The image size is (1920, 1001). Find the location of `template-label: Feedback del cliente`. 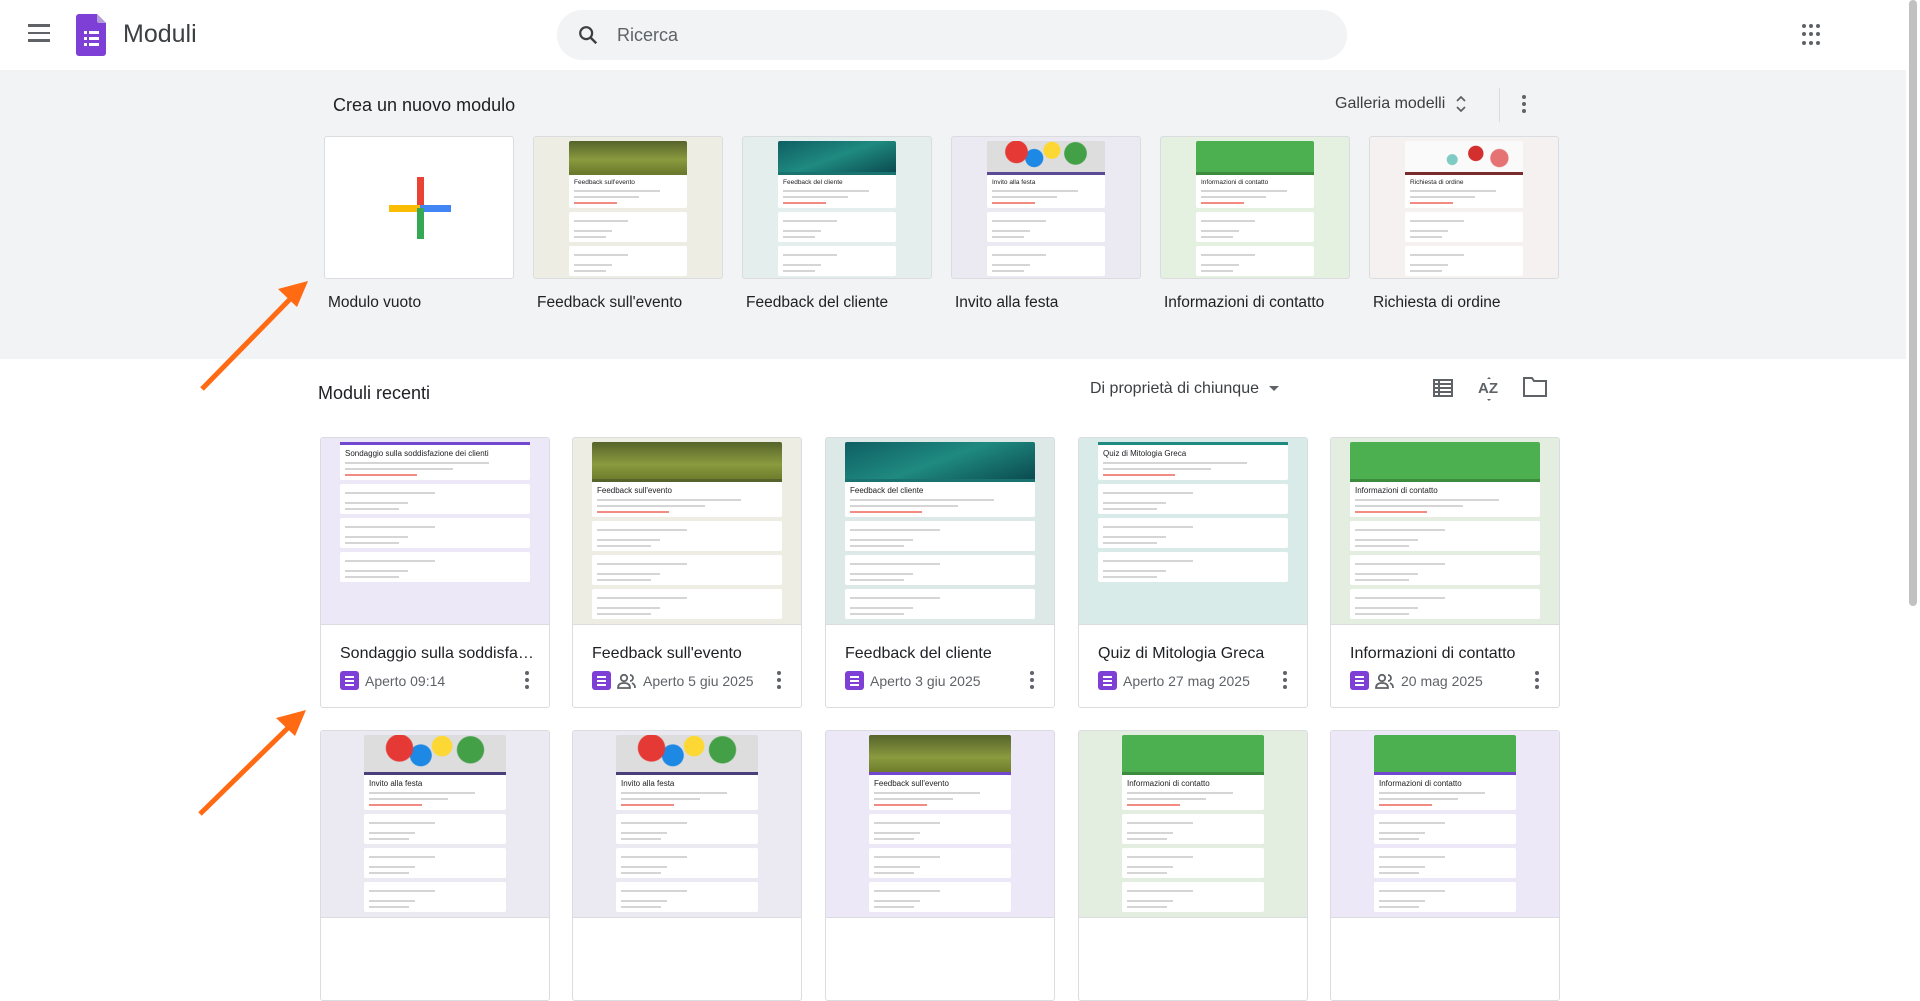

template-label: Feedback del cliente is located at coordinates (817, 302).